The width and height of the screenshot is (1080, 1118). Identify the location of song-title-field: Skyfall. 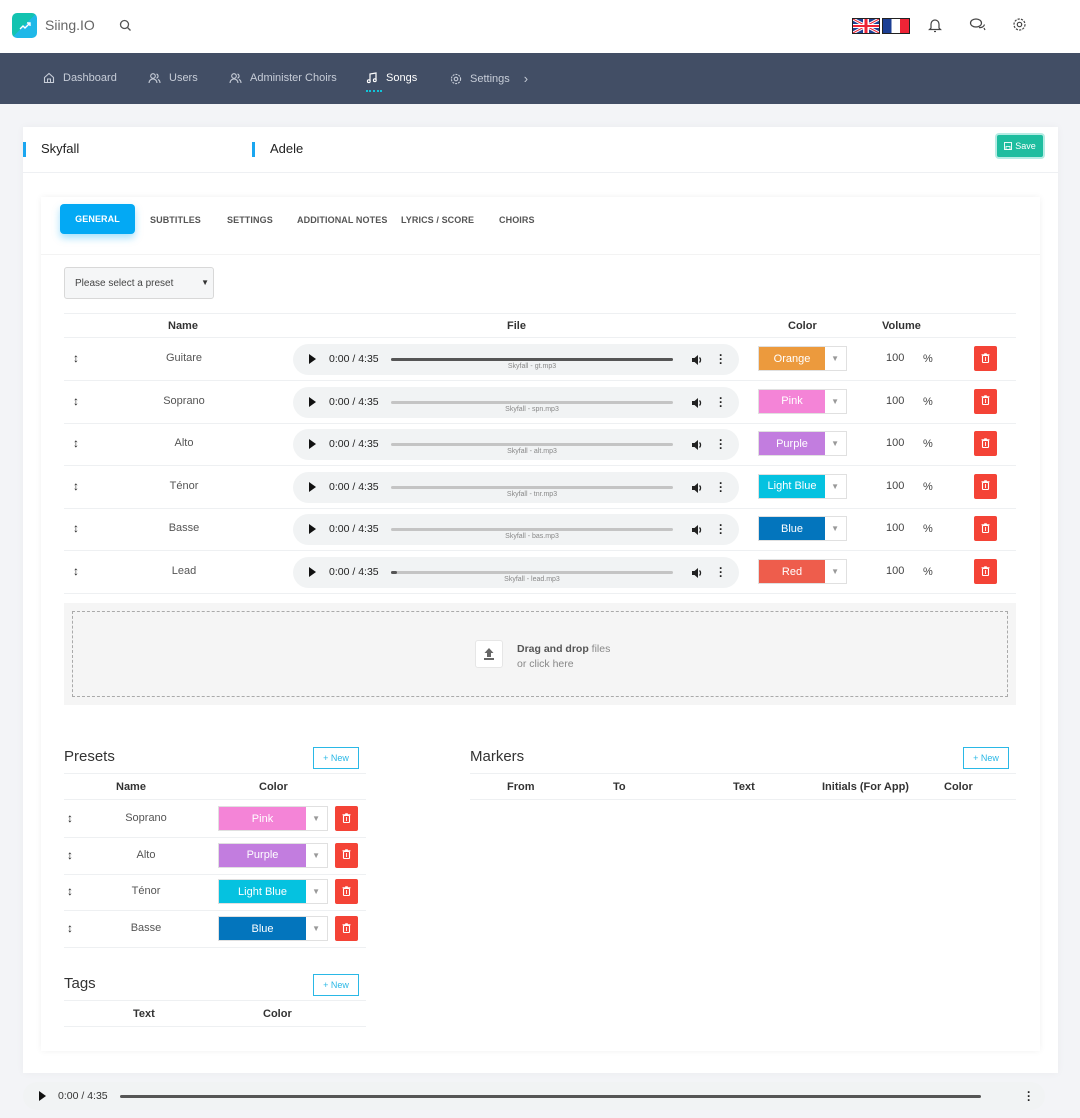
(51, 149).